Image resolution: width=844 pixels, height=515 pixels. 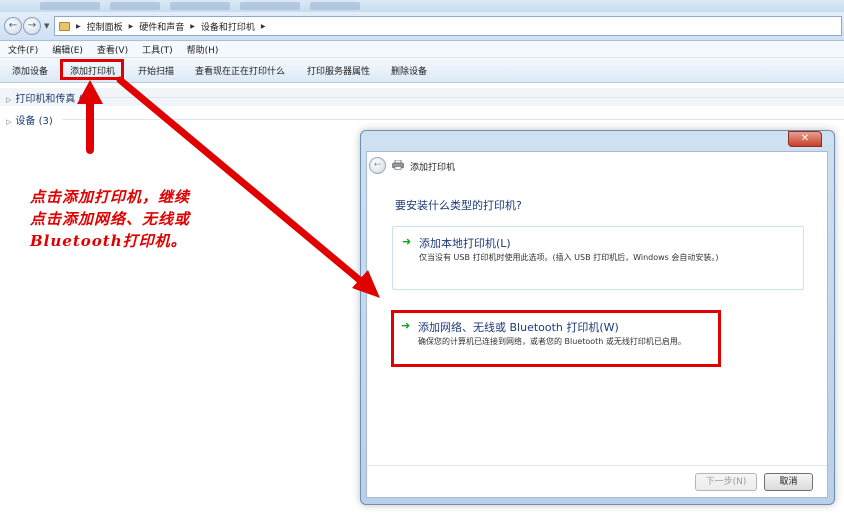 I want to click on address-bar: ← → ▼ ▶ 控制面板 ▶ 硬件和声音 ▶ 设备和打印机 ▶, so click(x=422, y=26).